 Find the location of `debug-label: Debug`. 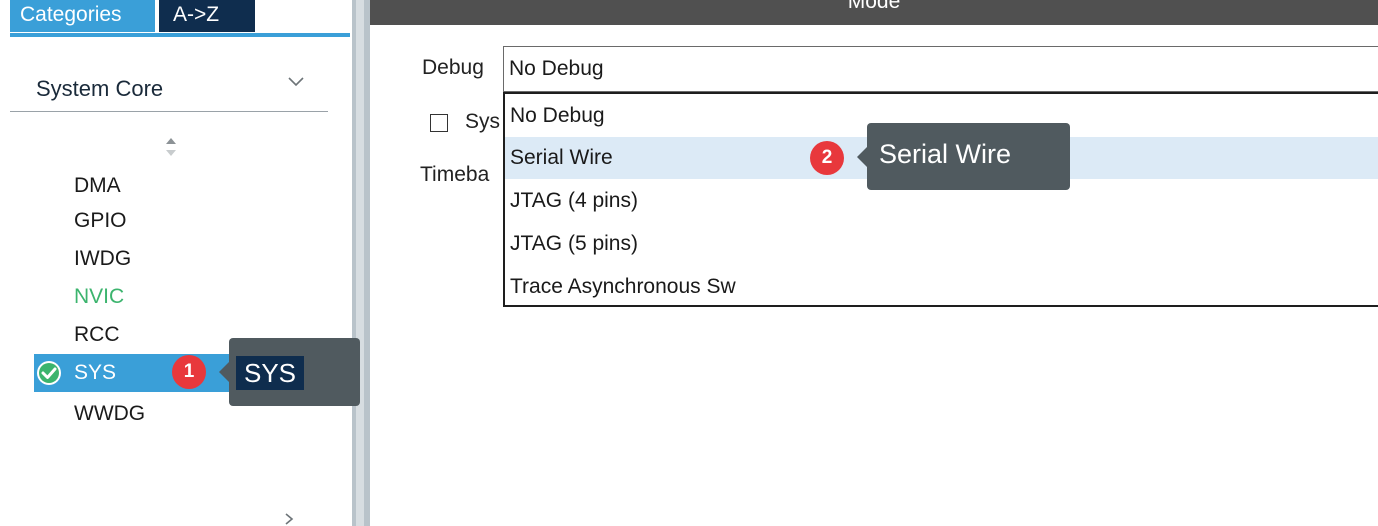

debug-label: Debug is located at coordinates (453, 67).